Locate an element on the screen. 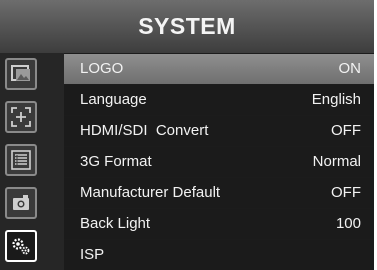 This screenshot has height=270, width=377. menu-item-label: HDMI/SDI Convert is located at coordinates (144, 130).